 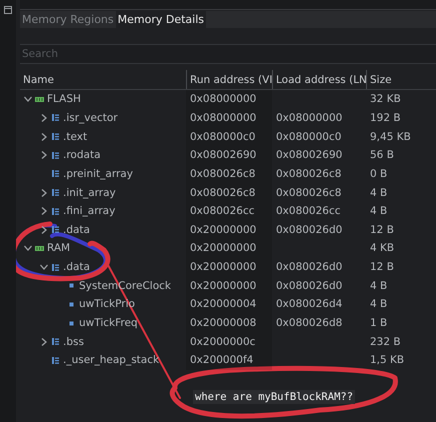 What do you see at coordinates (64, 99) in the screenshot?
I see `tree-item-label: FLASH` at bounding box center [64, 99].